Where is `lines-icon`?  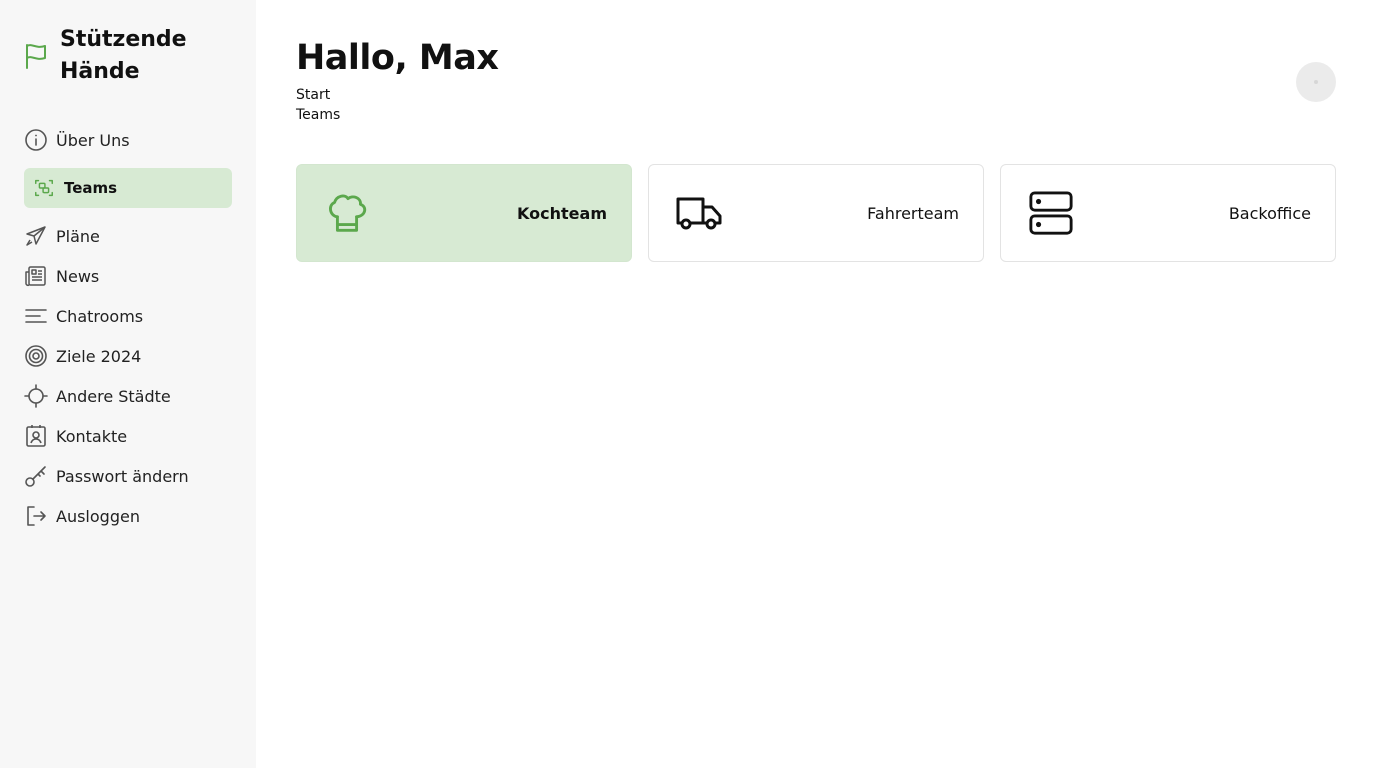 lines-icon is located at coordinates (36, 316).